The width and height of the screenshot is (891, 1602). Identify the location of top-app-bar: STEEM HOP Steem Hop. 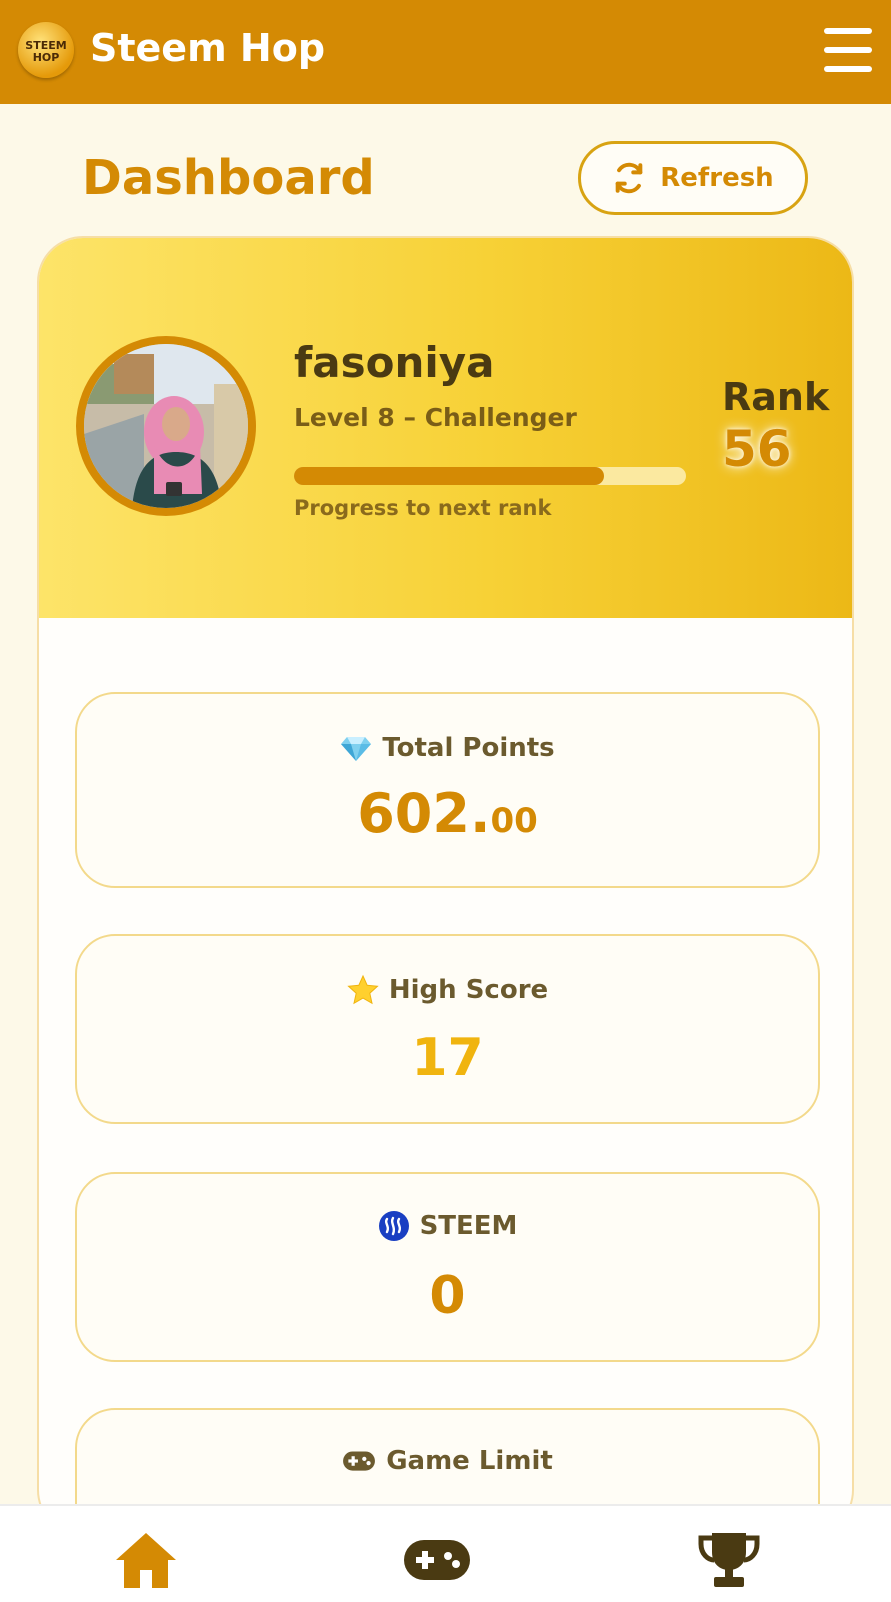
(445, 52).